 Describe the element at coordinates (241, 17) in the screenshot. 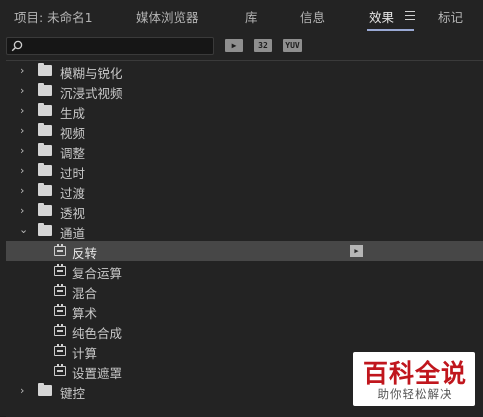

I see `panel-tab-bar: 项目: 未命名1 媒体浏览器 库 信息 效果 标记` at that location.